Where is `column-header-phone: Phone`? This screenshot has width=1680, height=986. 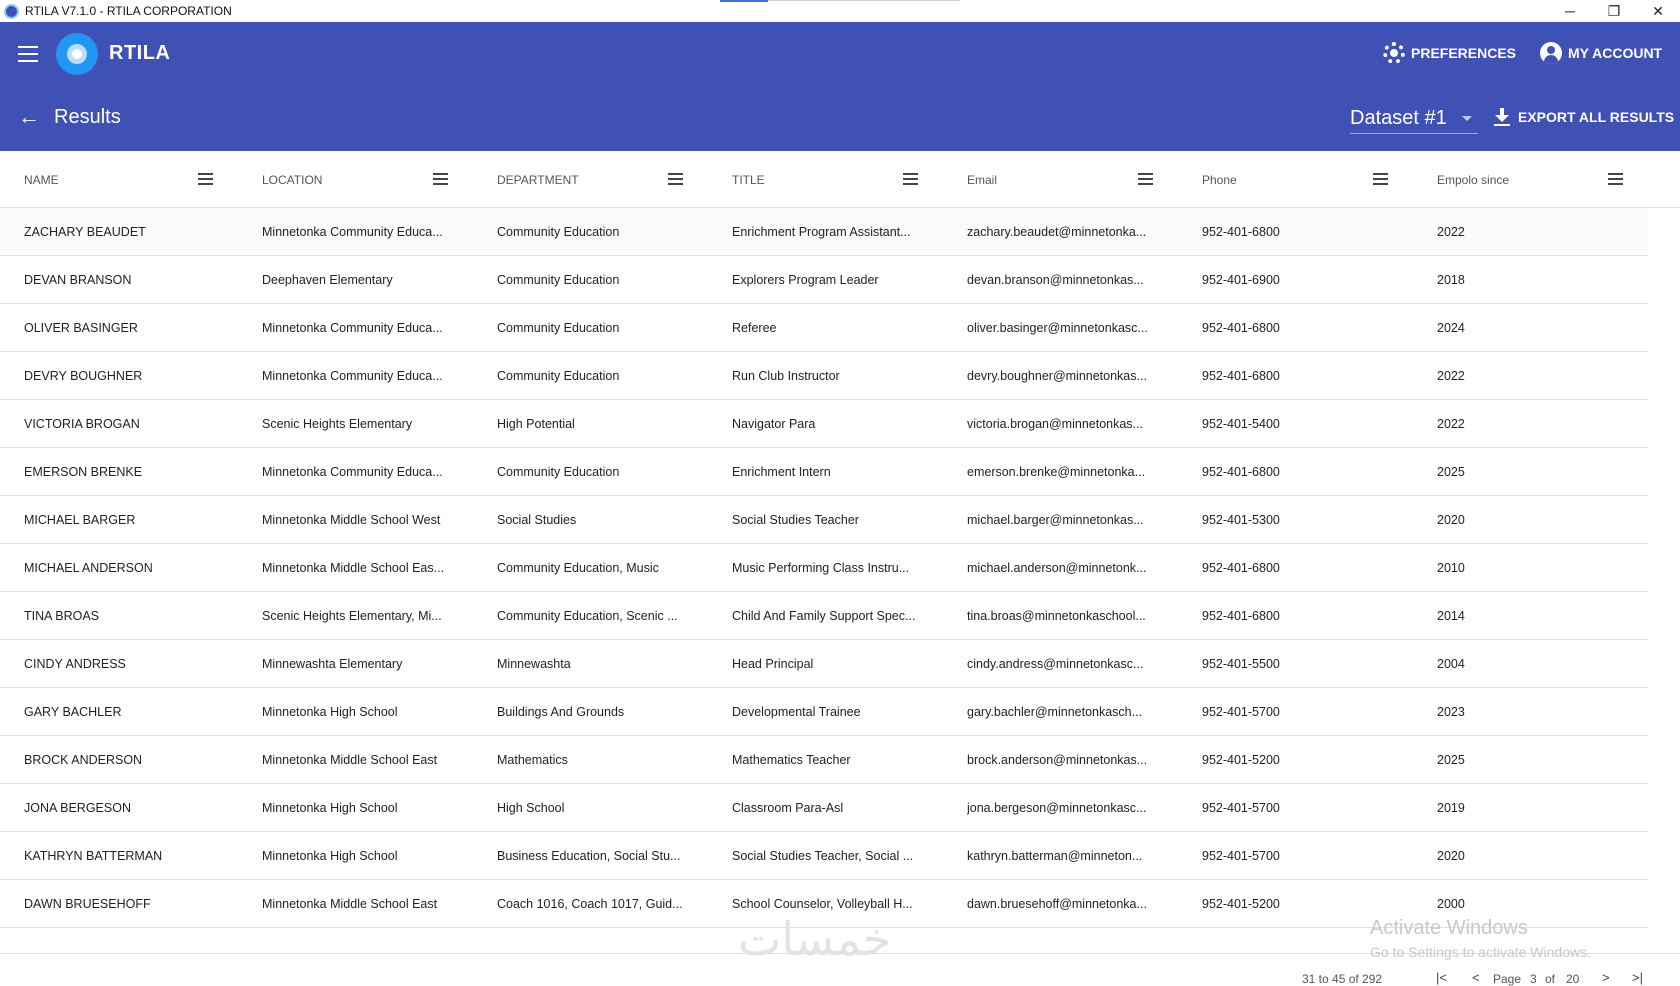
column-header-phone: Phone is located at coordinates (1219, 179).